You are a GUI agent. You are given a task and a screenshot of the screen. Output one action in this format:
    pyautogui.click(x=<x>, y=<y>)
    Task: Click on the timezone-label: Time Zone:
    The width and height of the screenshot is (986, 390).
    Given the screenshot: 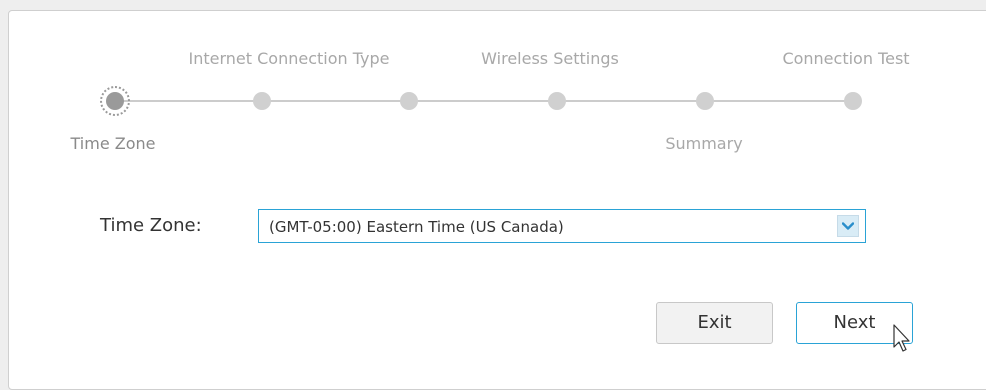 What is the action you would take?
    pyautogui.click(x=151, y=225)
    